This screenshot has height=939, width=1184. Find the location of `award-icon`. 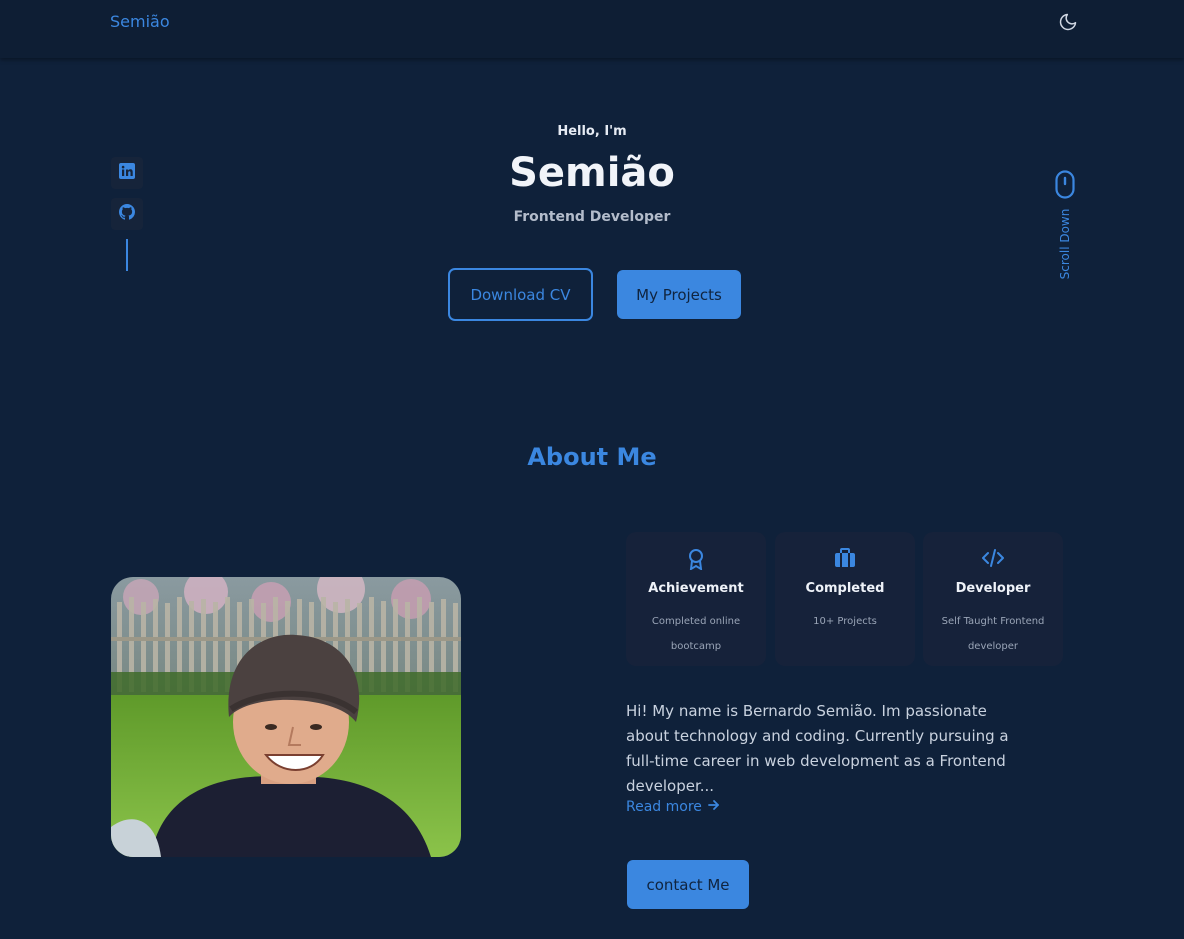

award-icon is located at coordinates (696, 559).